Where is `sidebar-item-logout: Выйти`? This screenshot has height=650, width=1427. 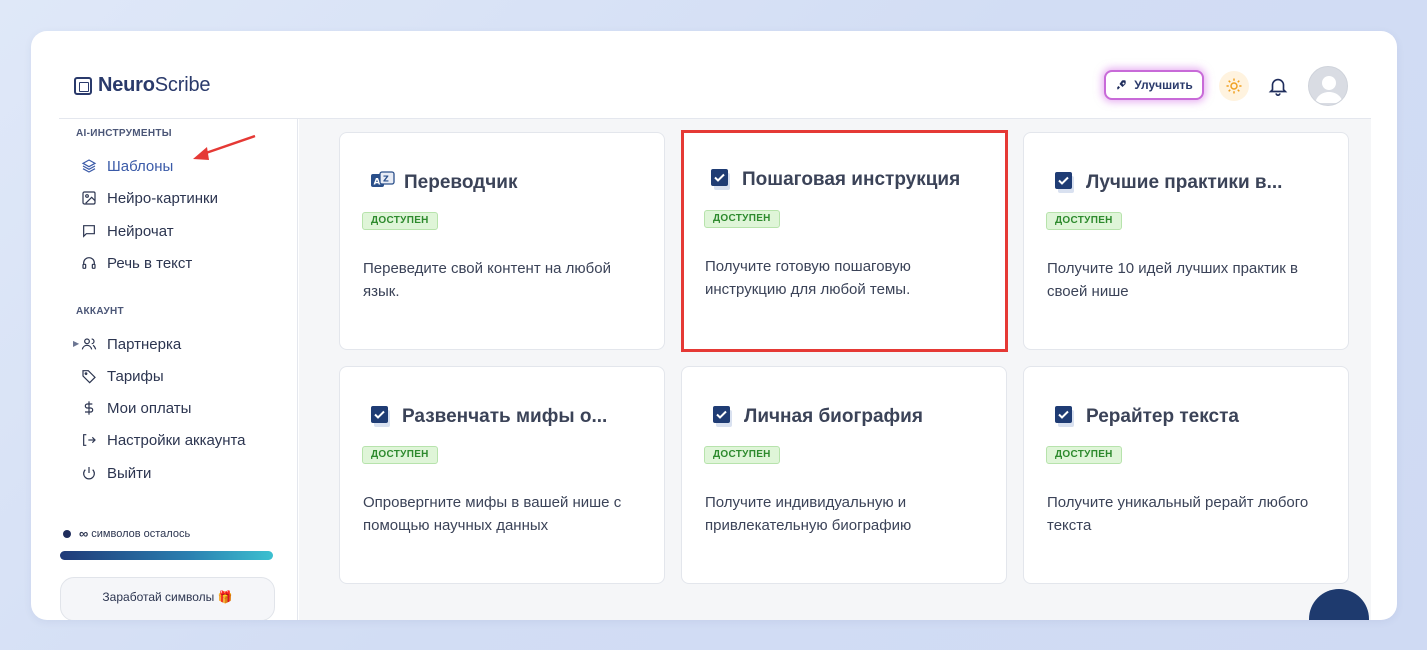 sidebar-item-logout: Выйти is located at coordinates (116, 473).